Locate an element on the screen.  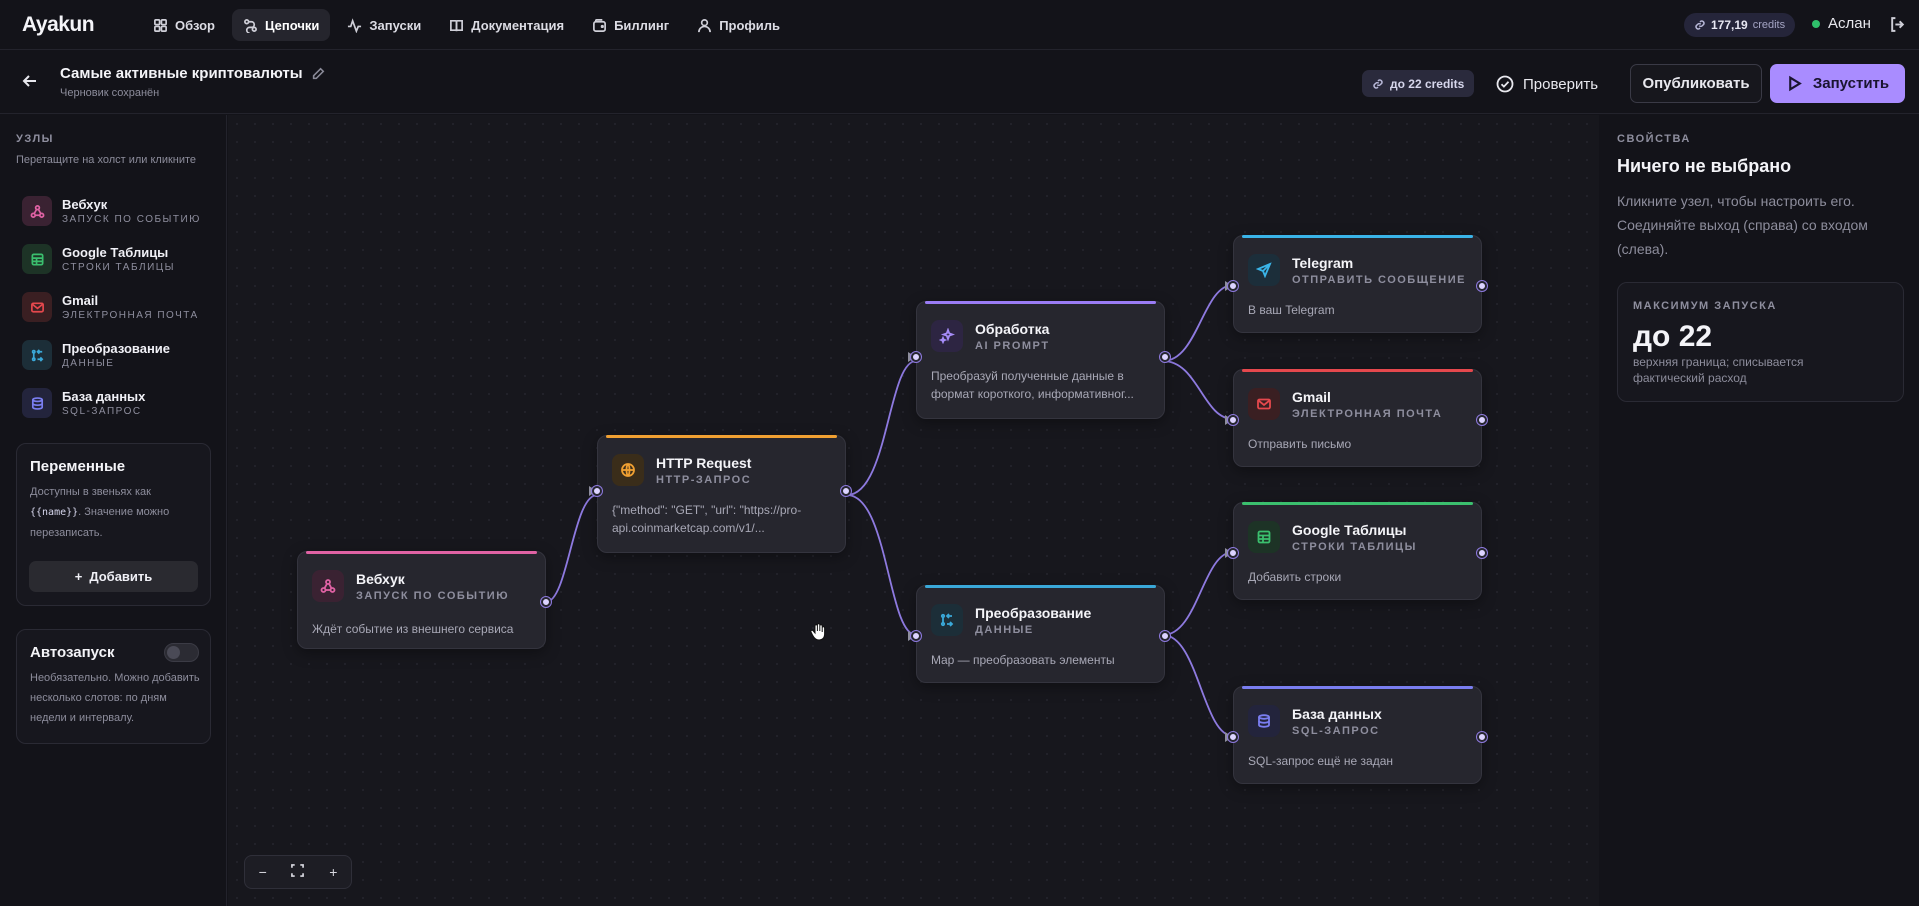
nav-overview: Обзор is located at coordinates (184, 25).